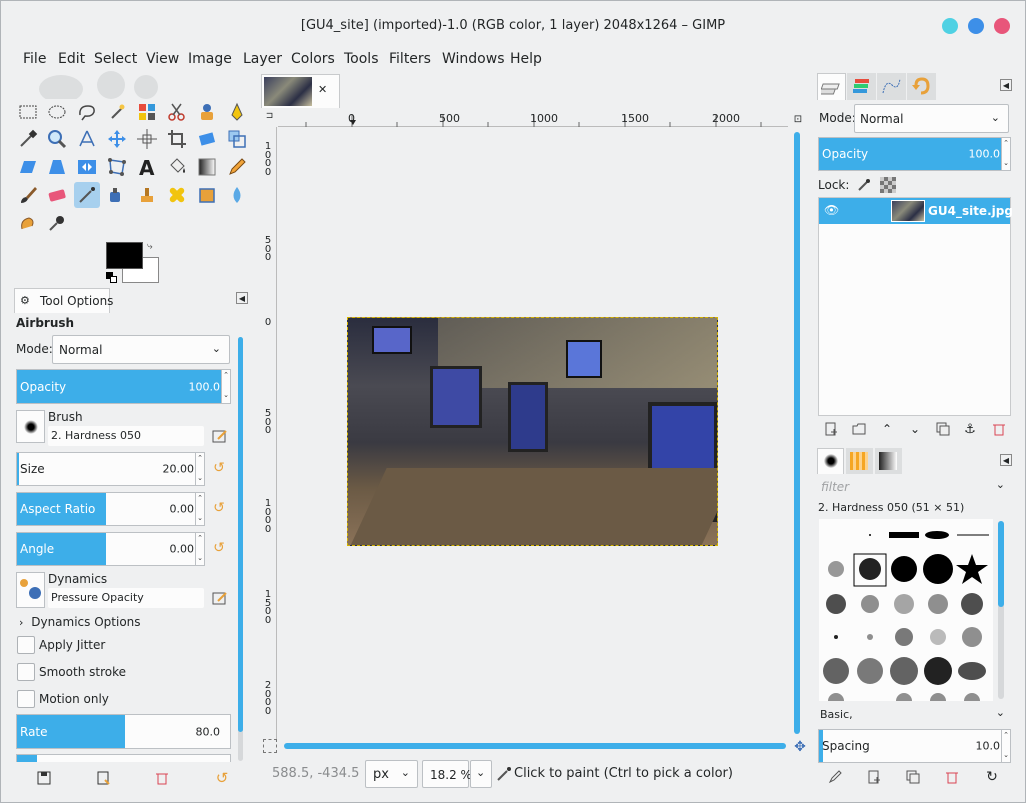  Describe the element at coordinates (26, 672) in the screenshot. I see `smooth-stroke-checkbox` at that location.